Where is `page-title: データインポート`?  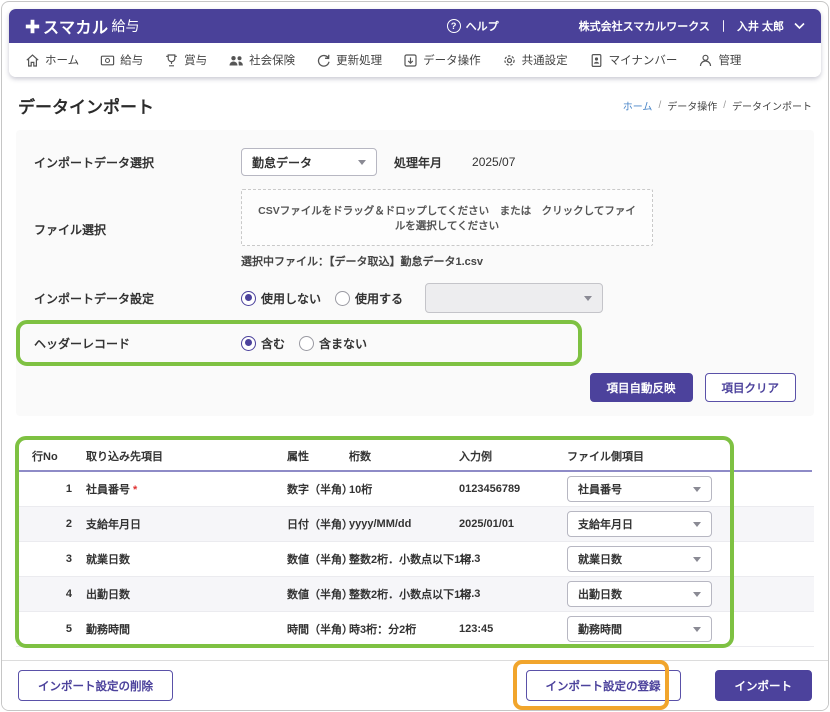
page-title: データインポート is located at coordinates (86, 107).